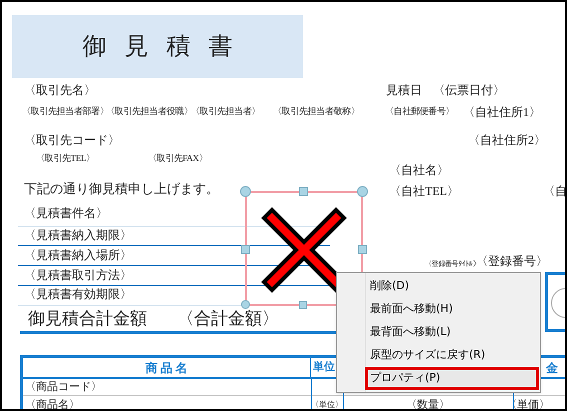 The width and height of the screenshot is (567, 411). I want to click on field-label: 〈見積書有効期限〉, so click(78, 294).